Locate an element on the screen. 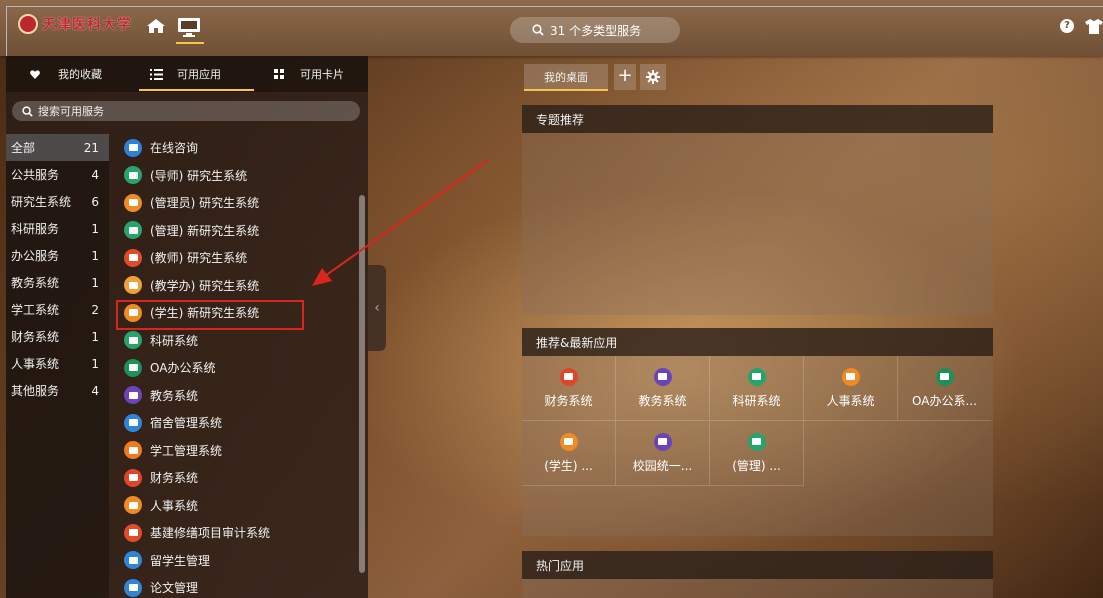 The height and width of the screenshot is (598, 1103). tab-available-apps: 可用应用 is located at coordinates (185, 74).